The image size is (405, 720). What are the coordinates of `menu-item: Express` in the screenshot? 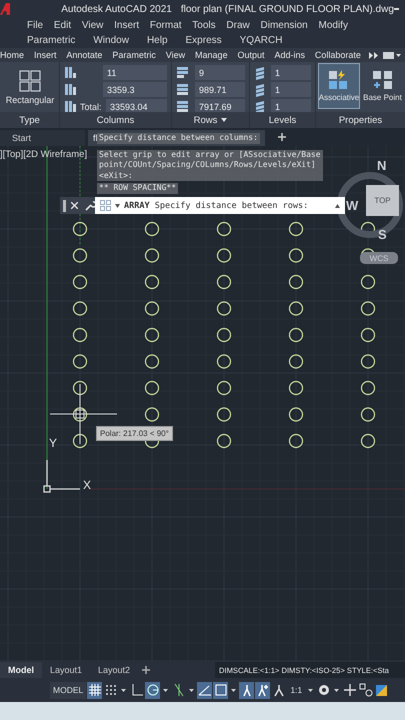 It's located at (204, 40).